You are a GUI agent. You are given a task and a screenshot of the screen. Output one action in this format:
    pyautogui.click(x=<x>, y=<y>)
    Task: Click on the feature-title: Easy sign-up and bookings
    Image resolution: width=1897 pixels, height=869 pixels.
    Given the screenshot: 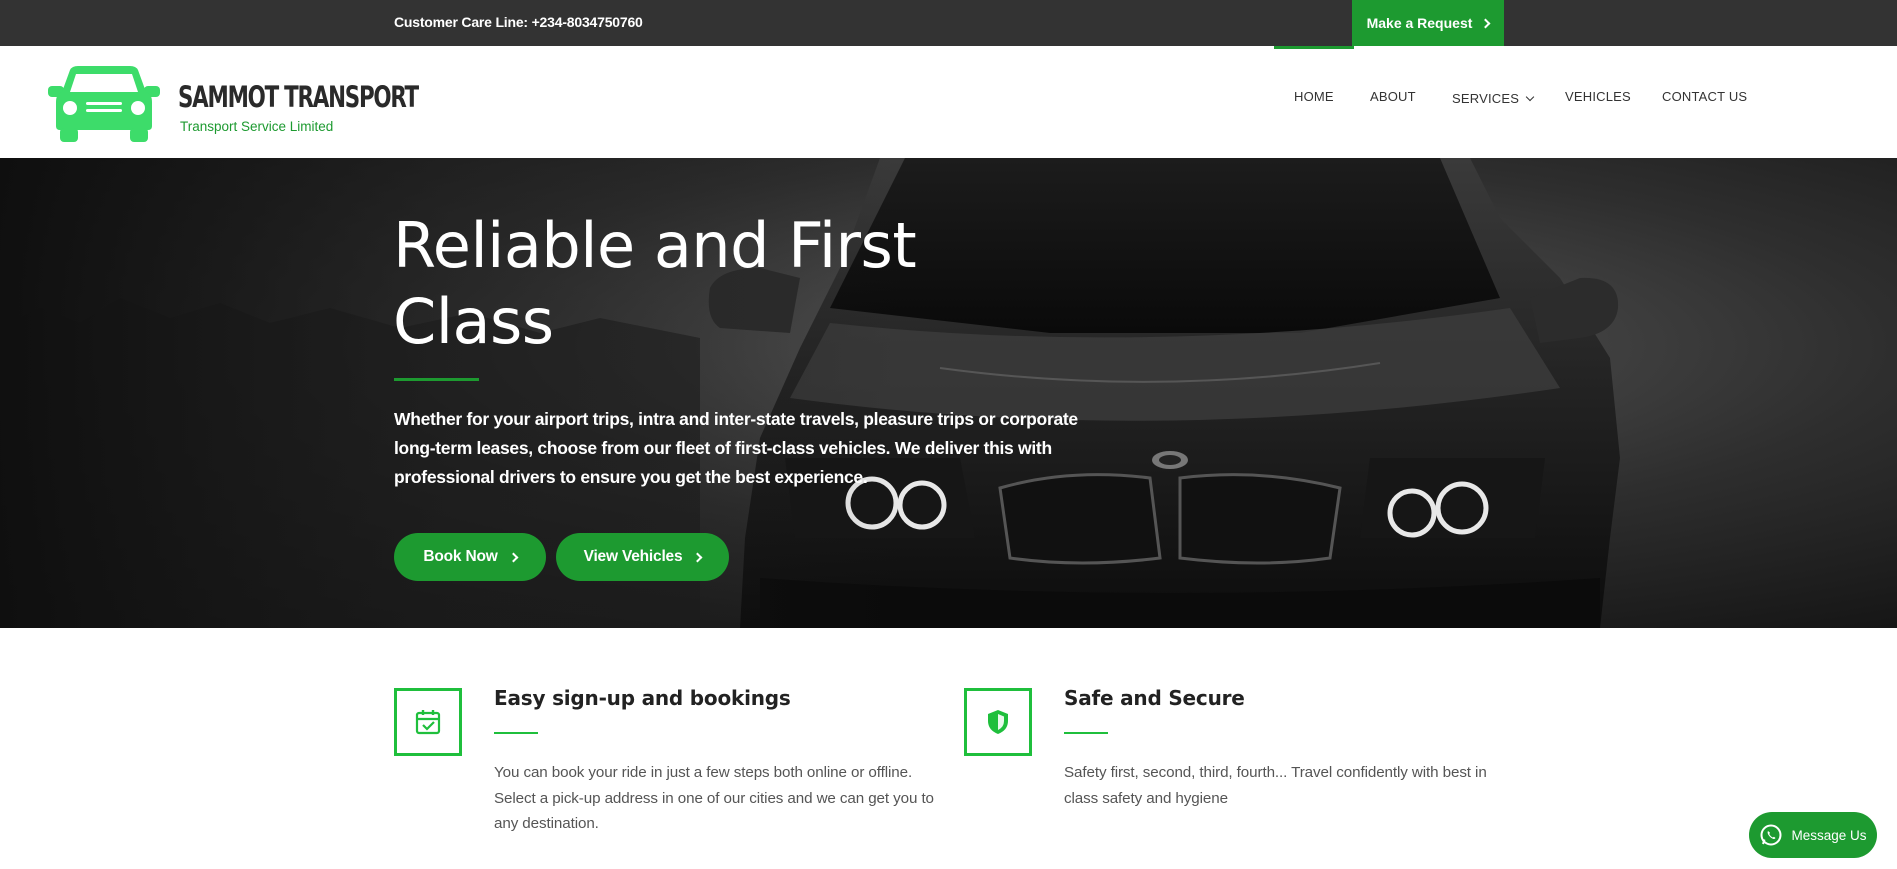 What is the action you would take?
    pyautogui.click(x=642, y=698)
    